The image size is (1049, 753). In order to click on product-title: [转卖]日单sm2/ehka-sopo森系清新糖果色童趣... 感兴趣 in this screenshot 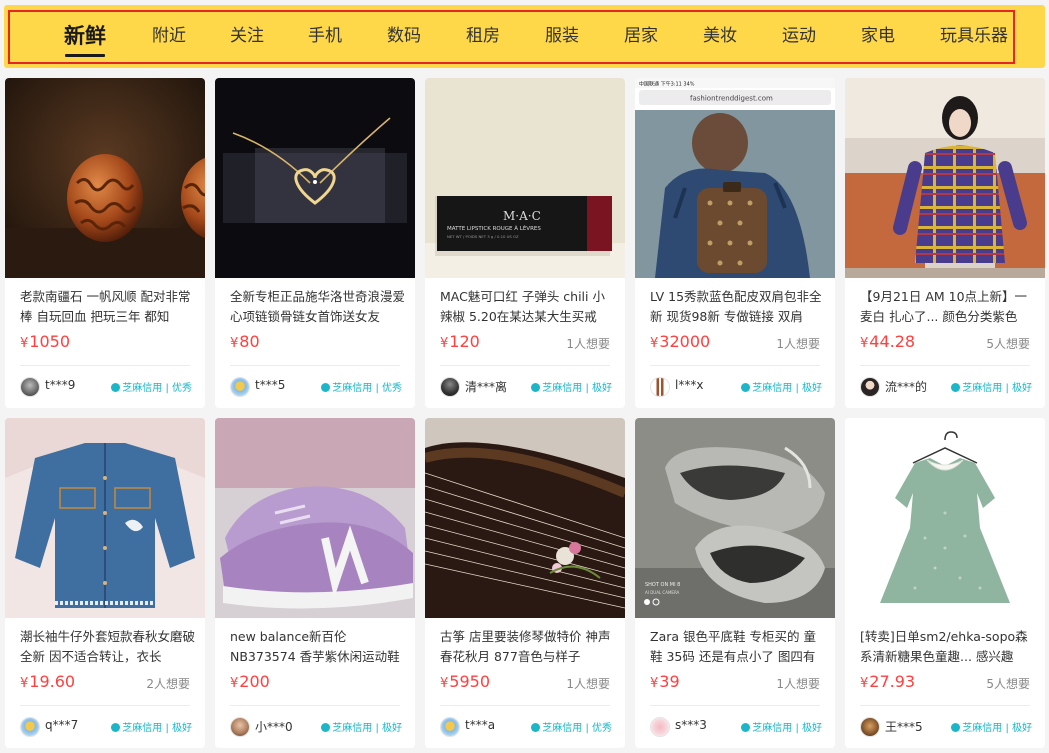, I will do `click(948, 648)`.